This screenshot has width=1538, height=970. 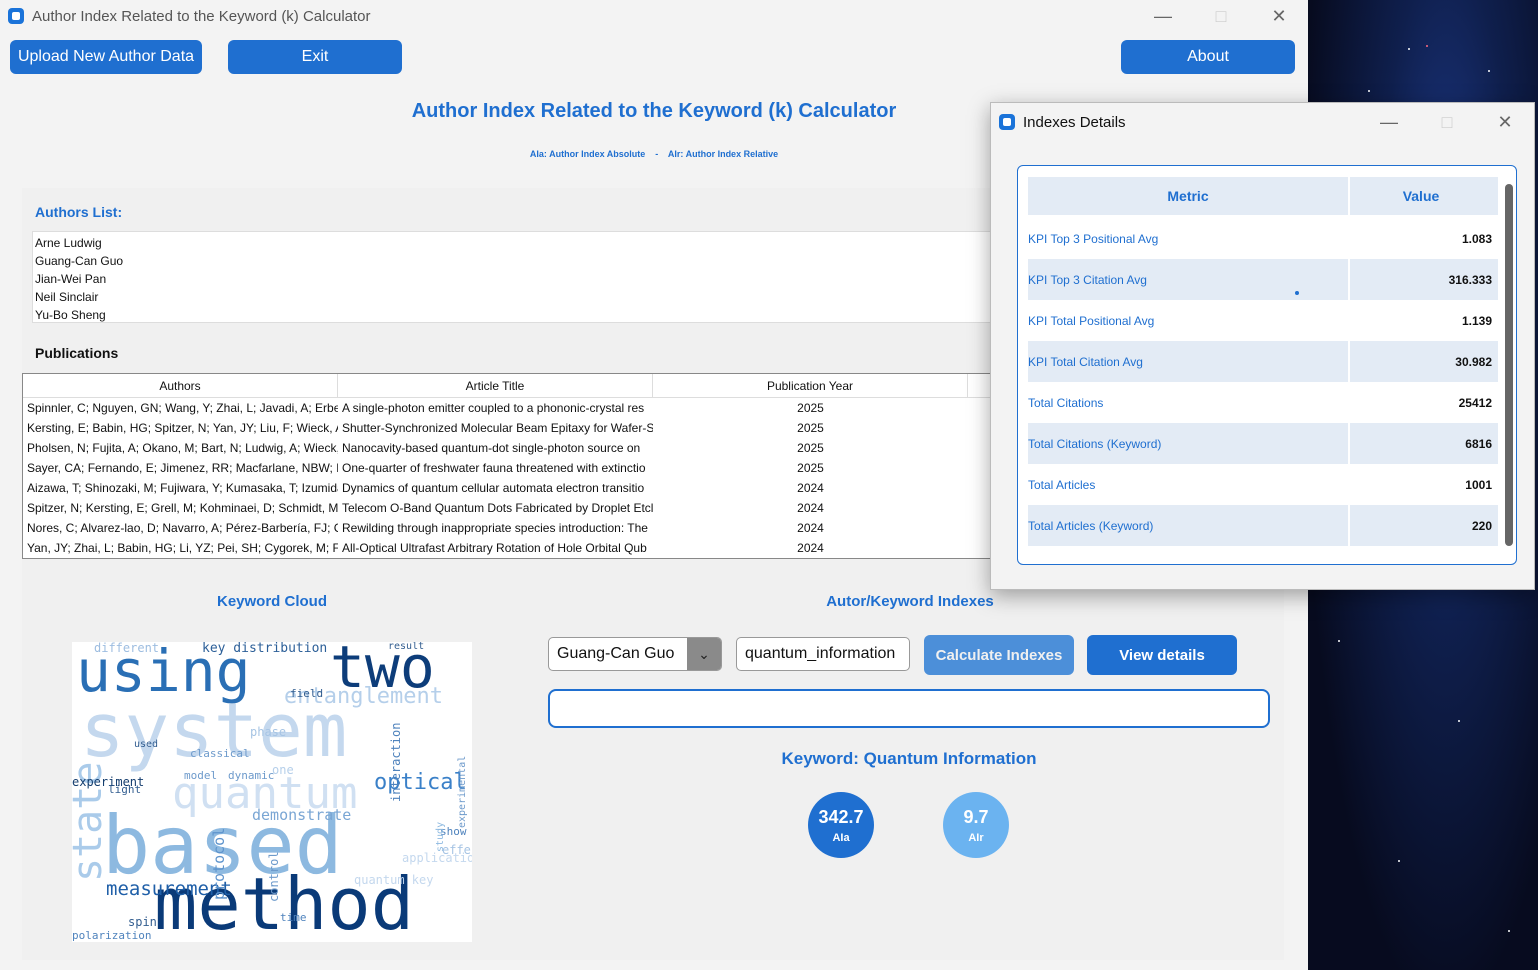 What do you see at coordinates (1424, 443) in the screenshot?
I see `metric-value: 6816` at bounding box center [1424, 443].